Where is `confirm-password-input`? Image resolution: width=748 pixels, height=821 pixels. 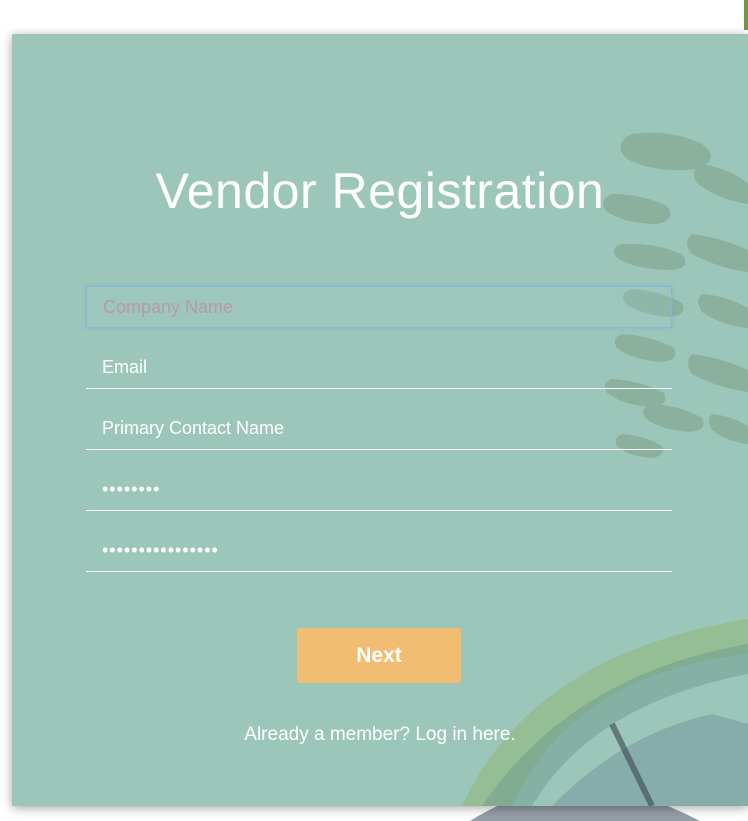 confirm-password-input is located at coordinates (379, 551).